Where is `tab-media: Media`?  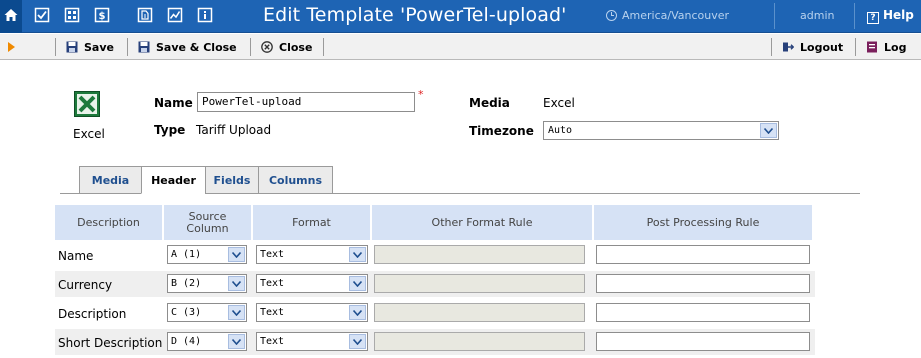
tab-media: Media is located at coordinates (110, 180).